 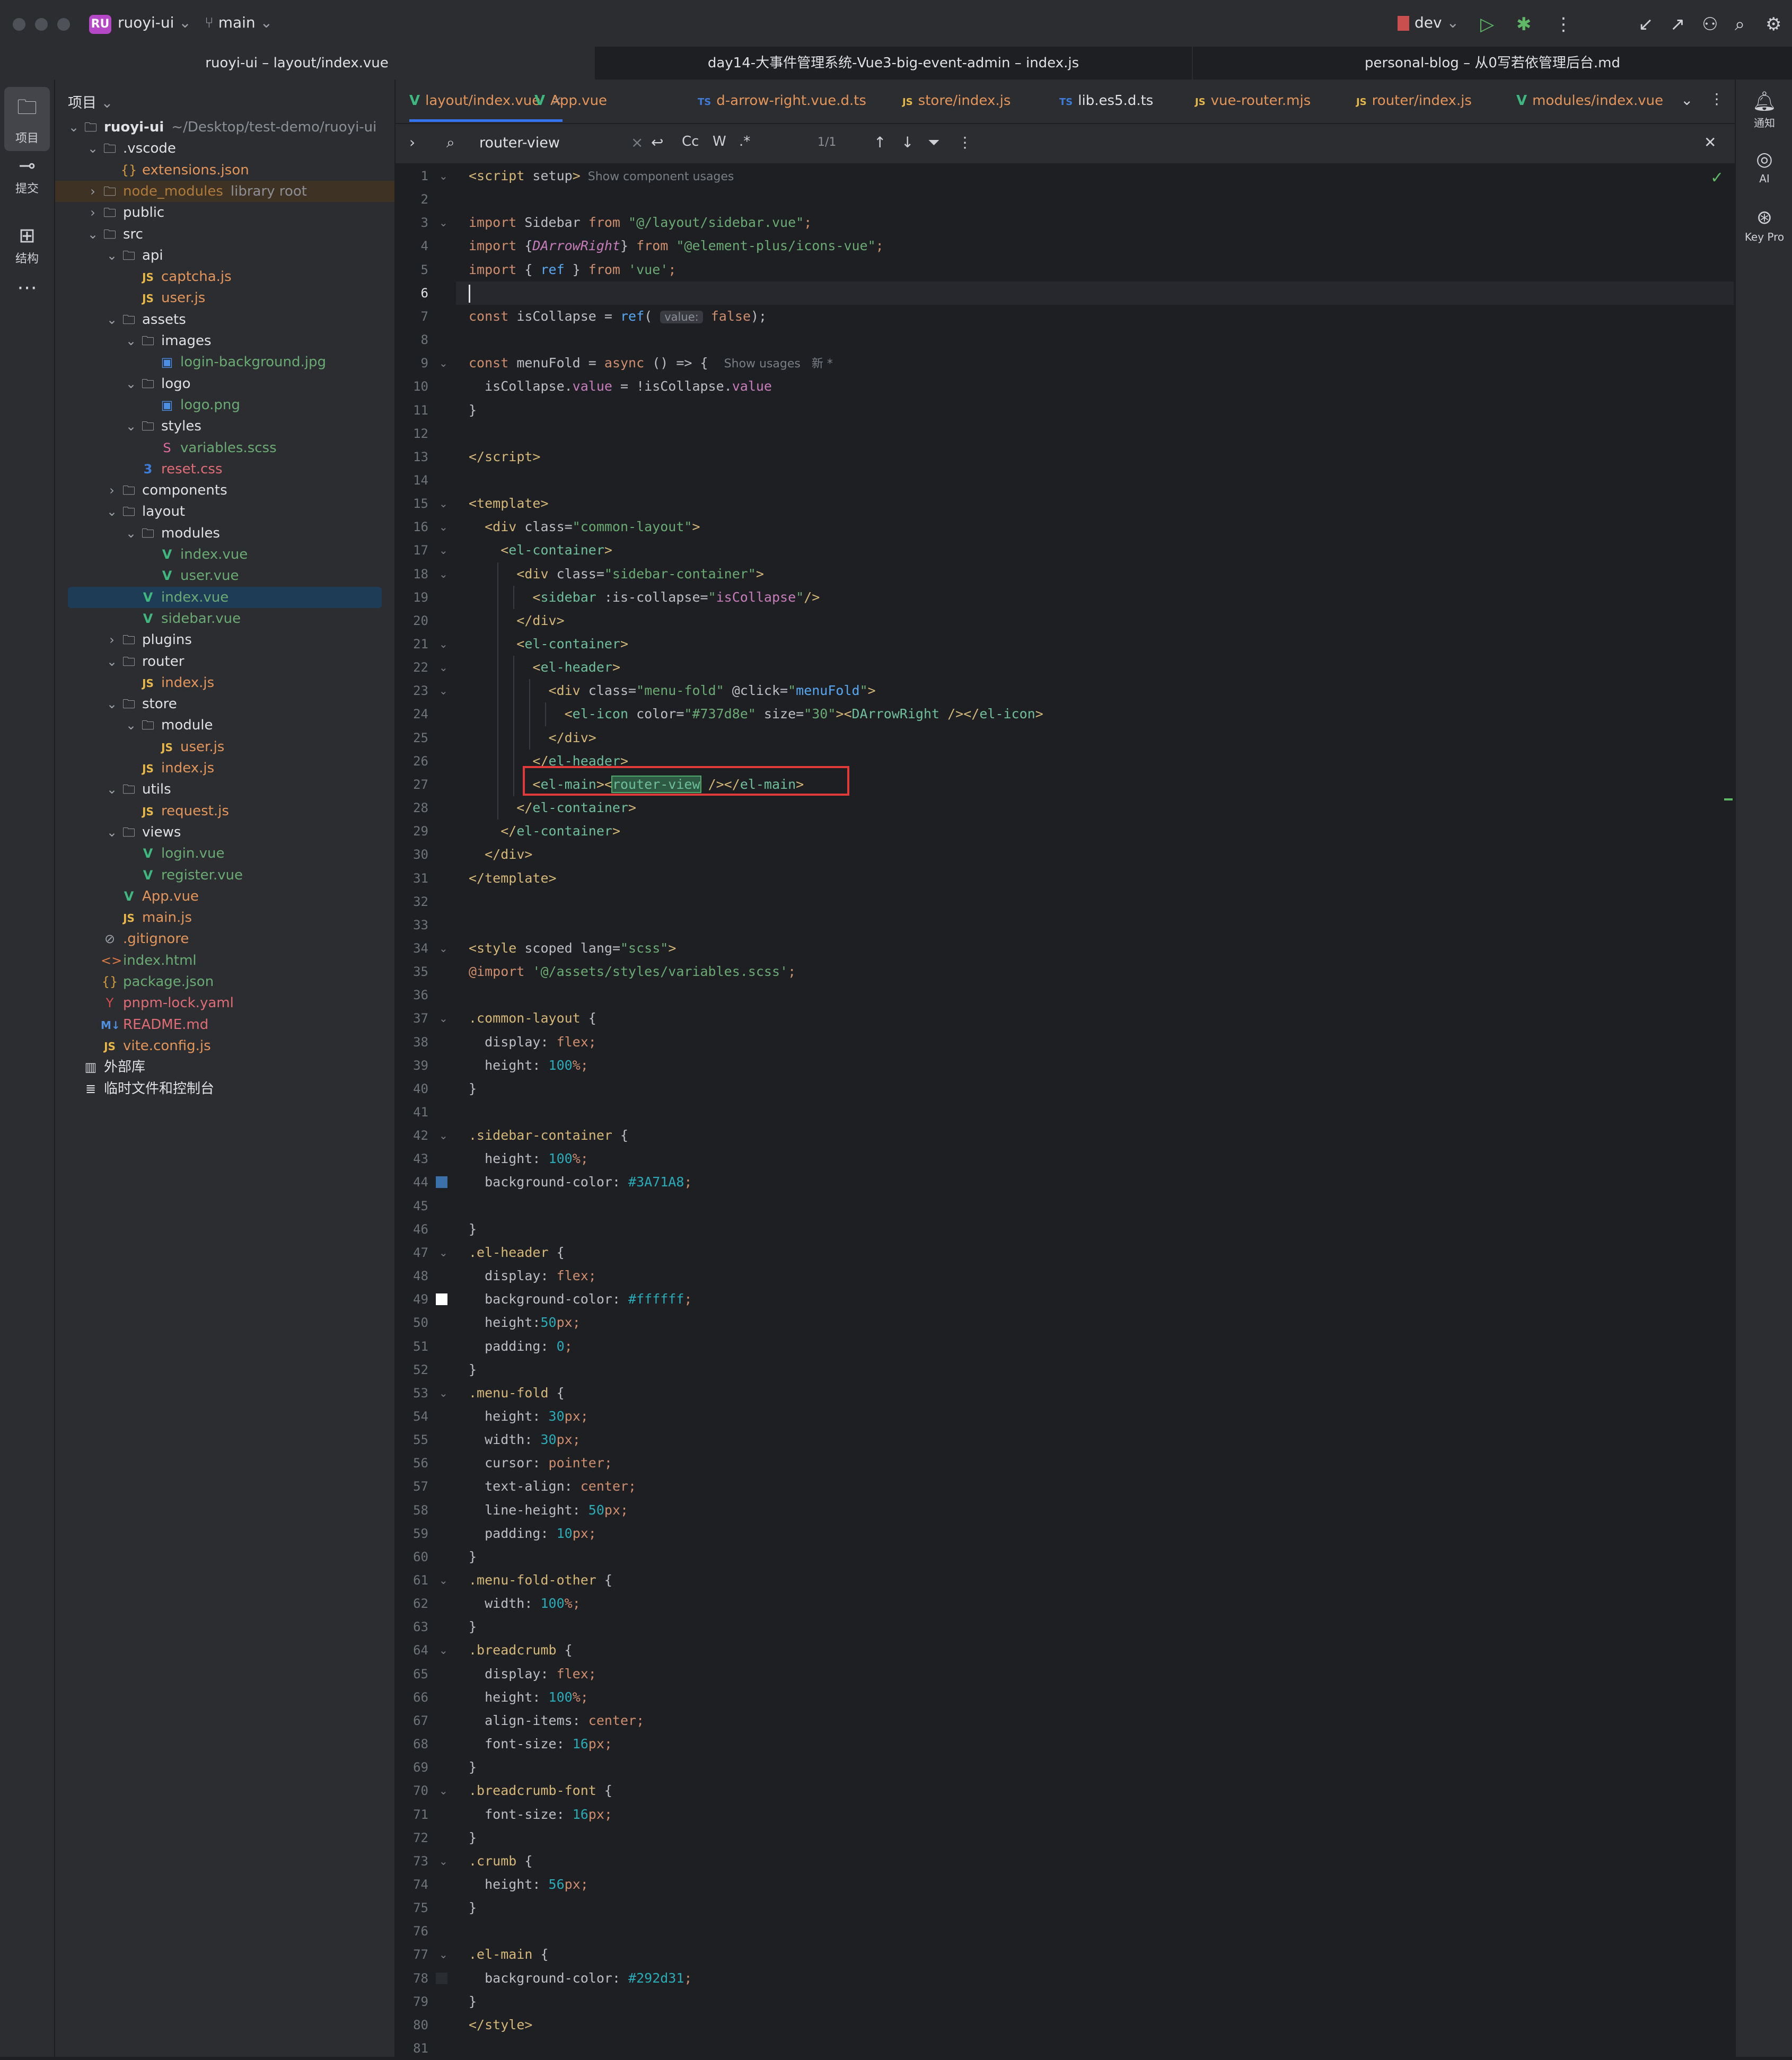 I want to click on editor-tab: JS vue-router.mjs, so click(x=1253, y=101).